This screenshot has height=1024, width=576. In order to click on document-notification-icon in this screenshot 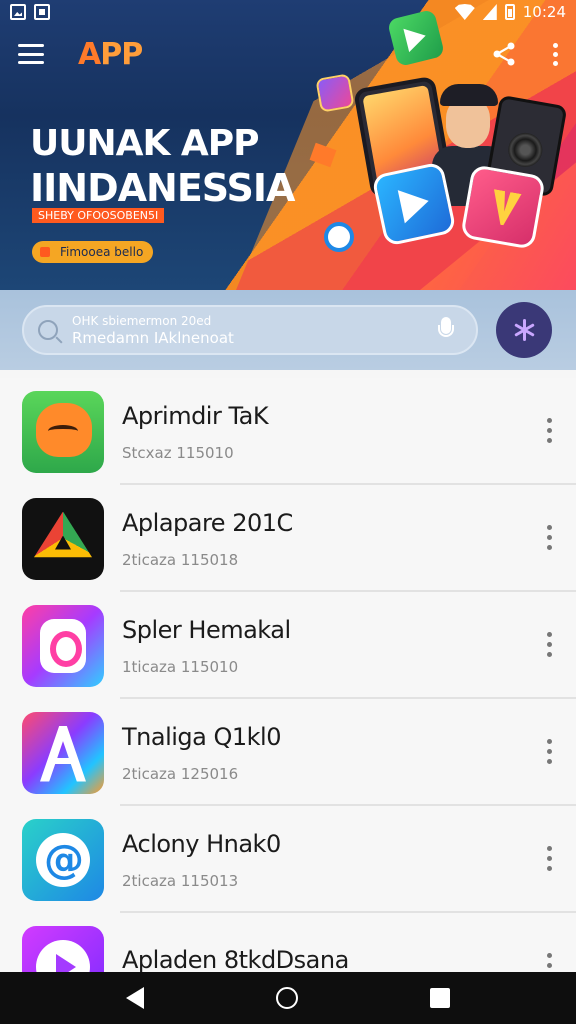, I will do `click(42, 12)`.